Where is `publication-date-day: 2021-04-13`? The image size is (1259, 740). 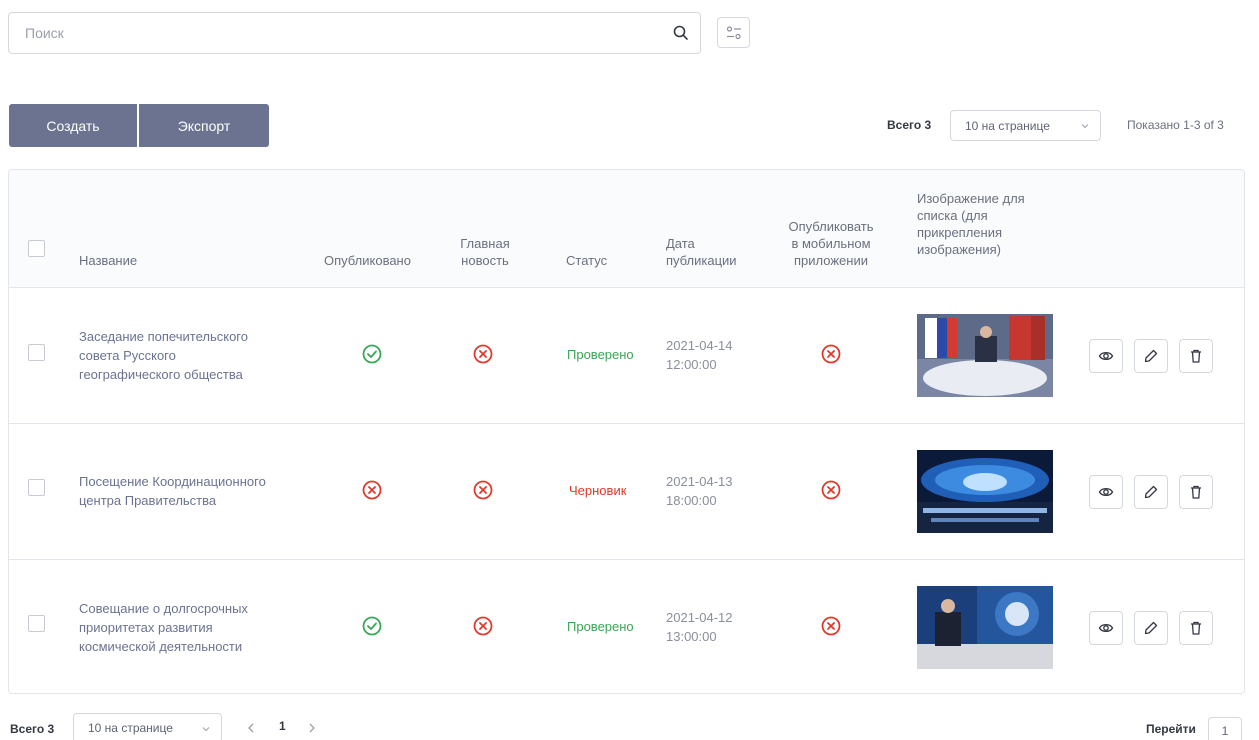
publication-date-day: 2021-04-13 is located at coordinates (699, 481).